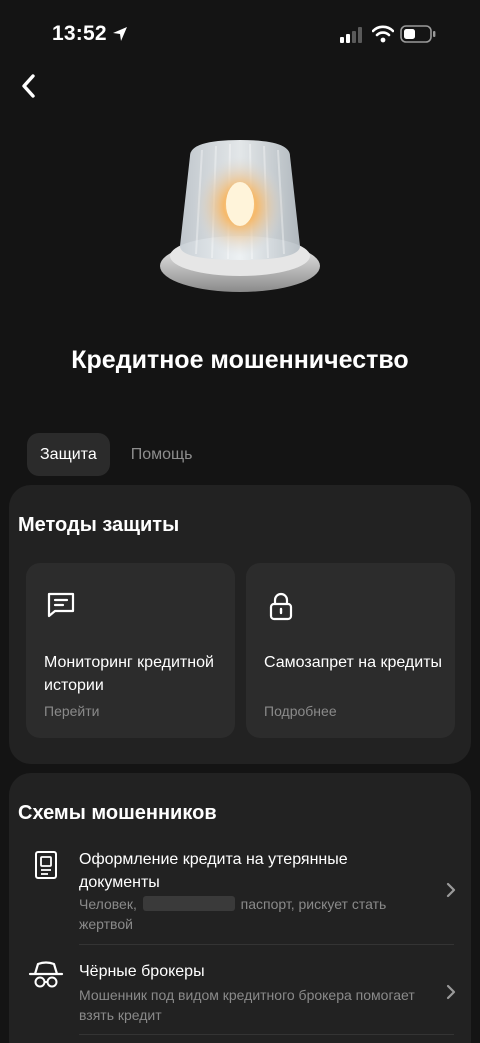 This screenshot has width=480, height=1043. Describe the element at coordinates (300, 711) in the screenshot. I see `credit-self-ban-link: Подробнее` at that location.